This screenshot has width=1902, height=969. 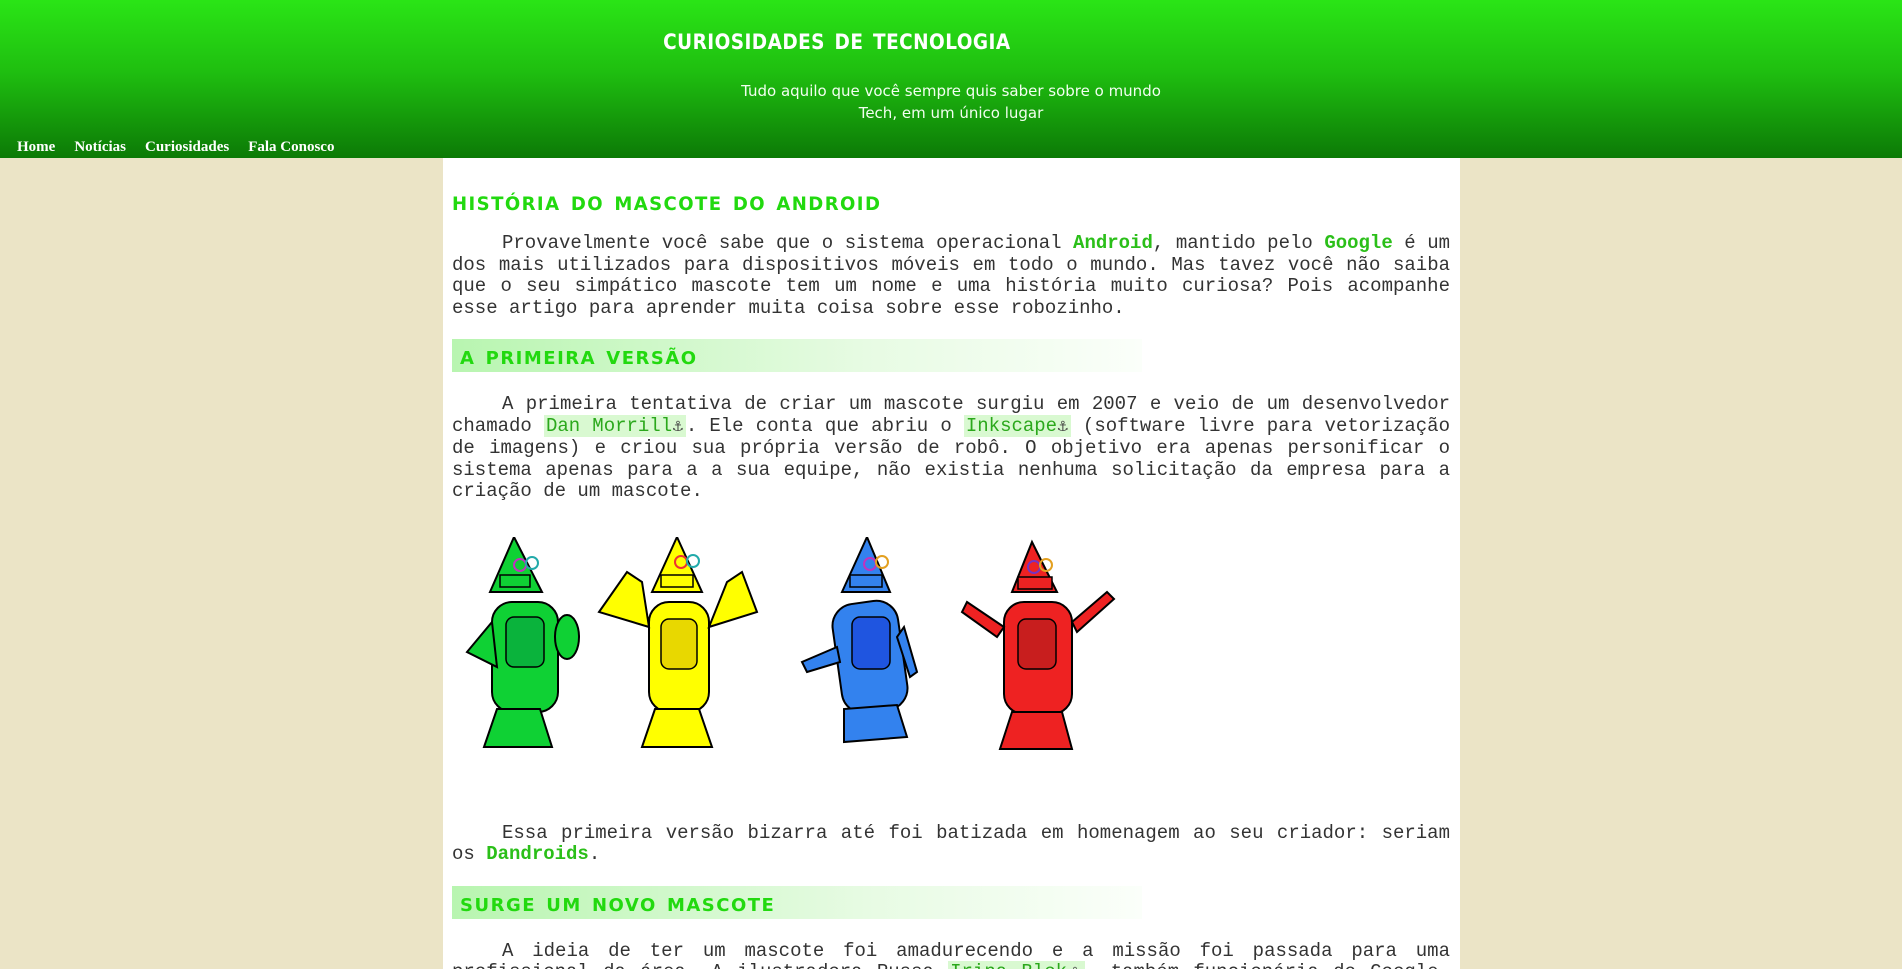 I want to click on blue-robot, so click(x=859, y=639).